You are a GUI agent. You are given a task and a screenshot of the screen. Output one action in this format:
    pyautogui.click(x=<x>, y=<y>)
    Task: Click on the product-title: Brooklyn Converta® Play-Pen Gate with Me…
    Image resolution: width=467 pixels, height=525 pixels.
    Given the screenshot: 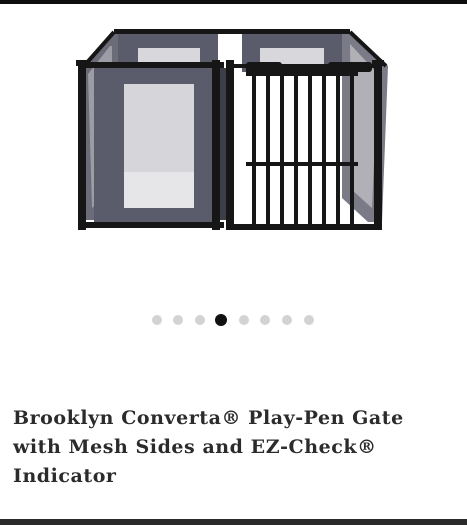 What is the action you would take?
    pyautogui.click(x=208, y=447)
    